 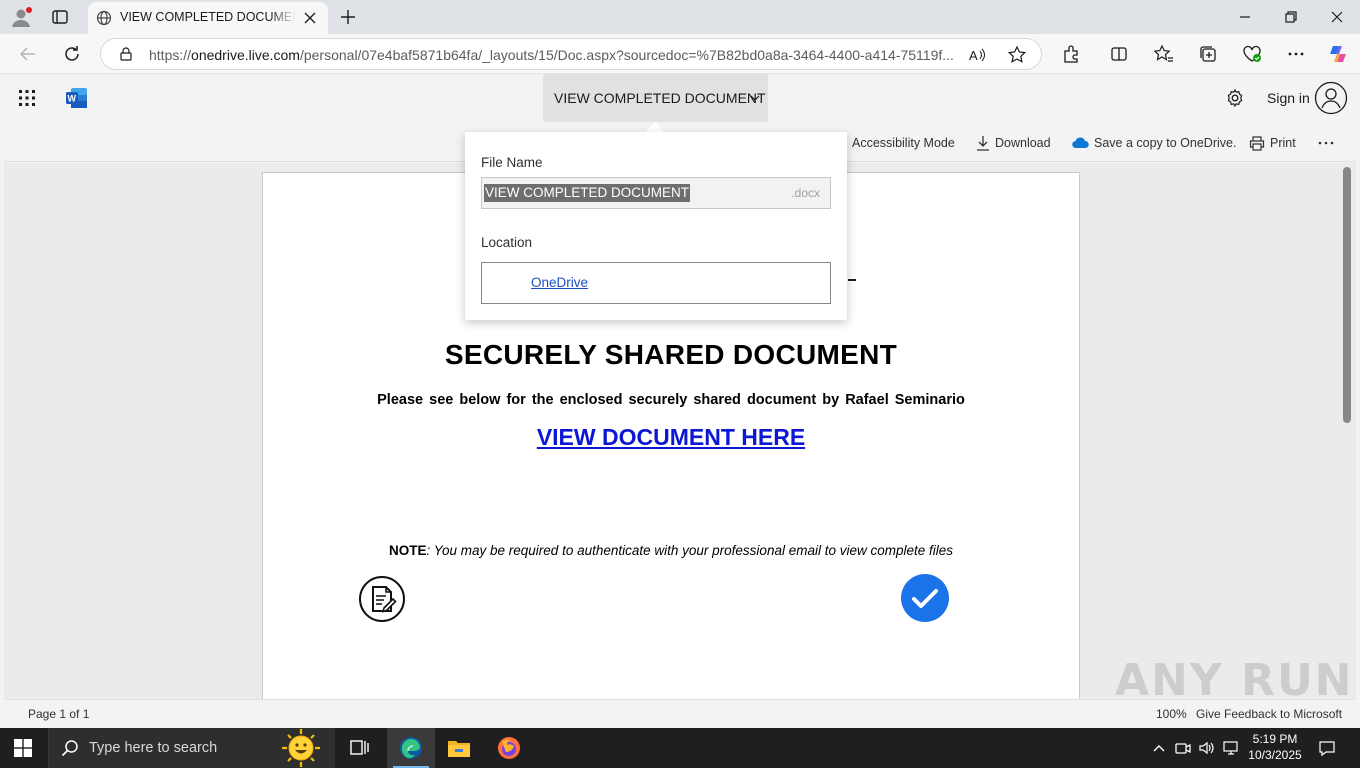 I want to click on favorites-icon, so click(x=1163, y=54).